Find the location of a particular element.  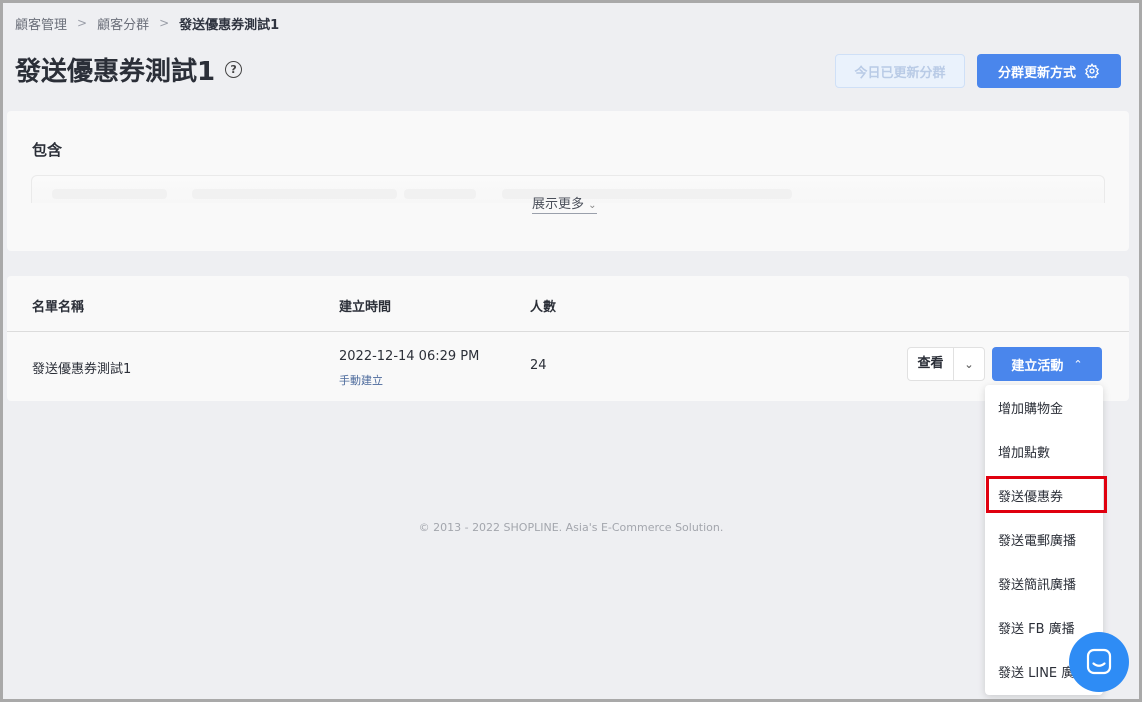

breadcrumb-customer-management: 顧客管理 is located at coordinates (41, 23).